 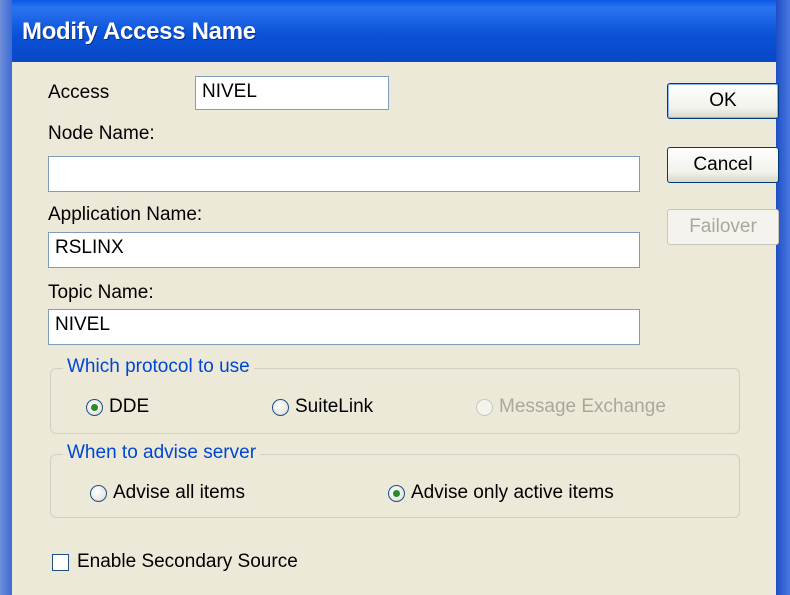 I want to click on topic-name-input: NIVEL, so click(x=344, y=327).